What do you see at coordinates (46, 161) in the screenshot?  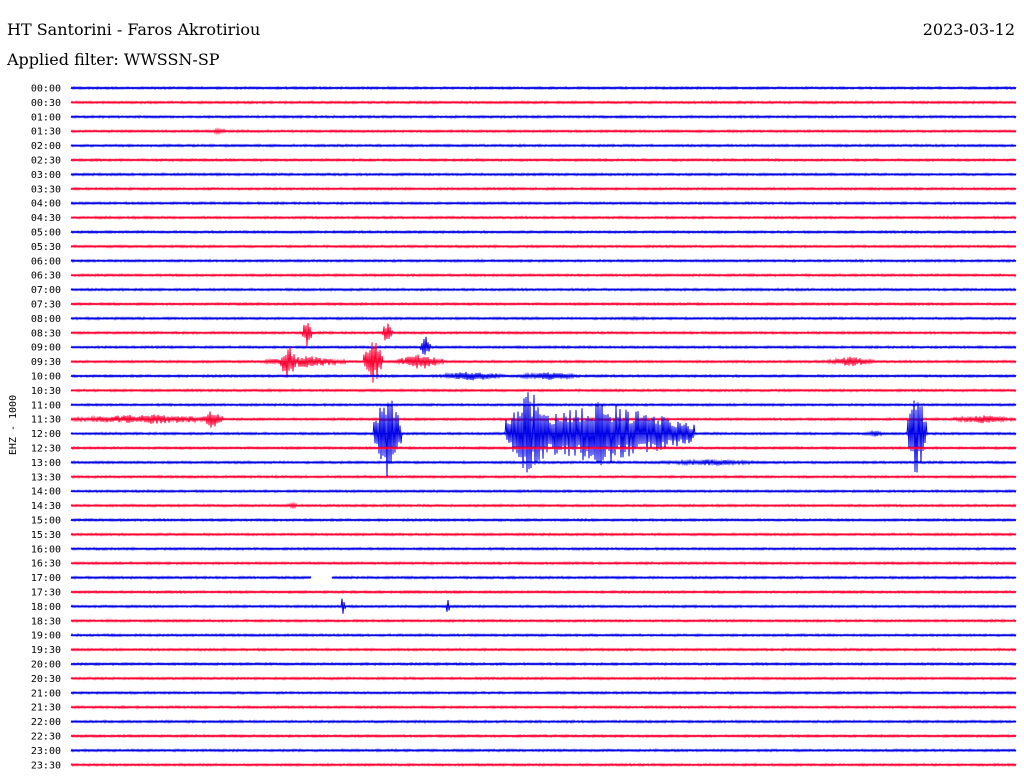 I see `tick-label-0230: 02:30` at bounding box center [46, 161].